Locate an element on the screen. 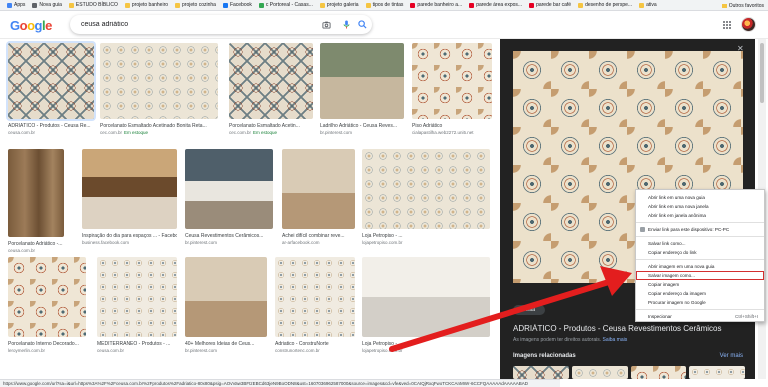  bookmark-item: ativa is located at coordinates (648, 5).